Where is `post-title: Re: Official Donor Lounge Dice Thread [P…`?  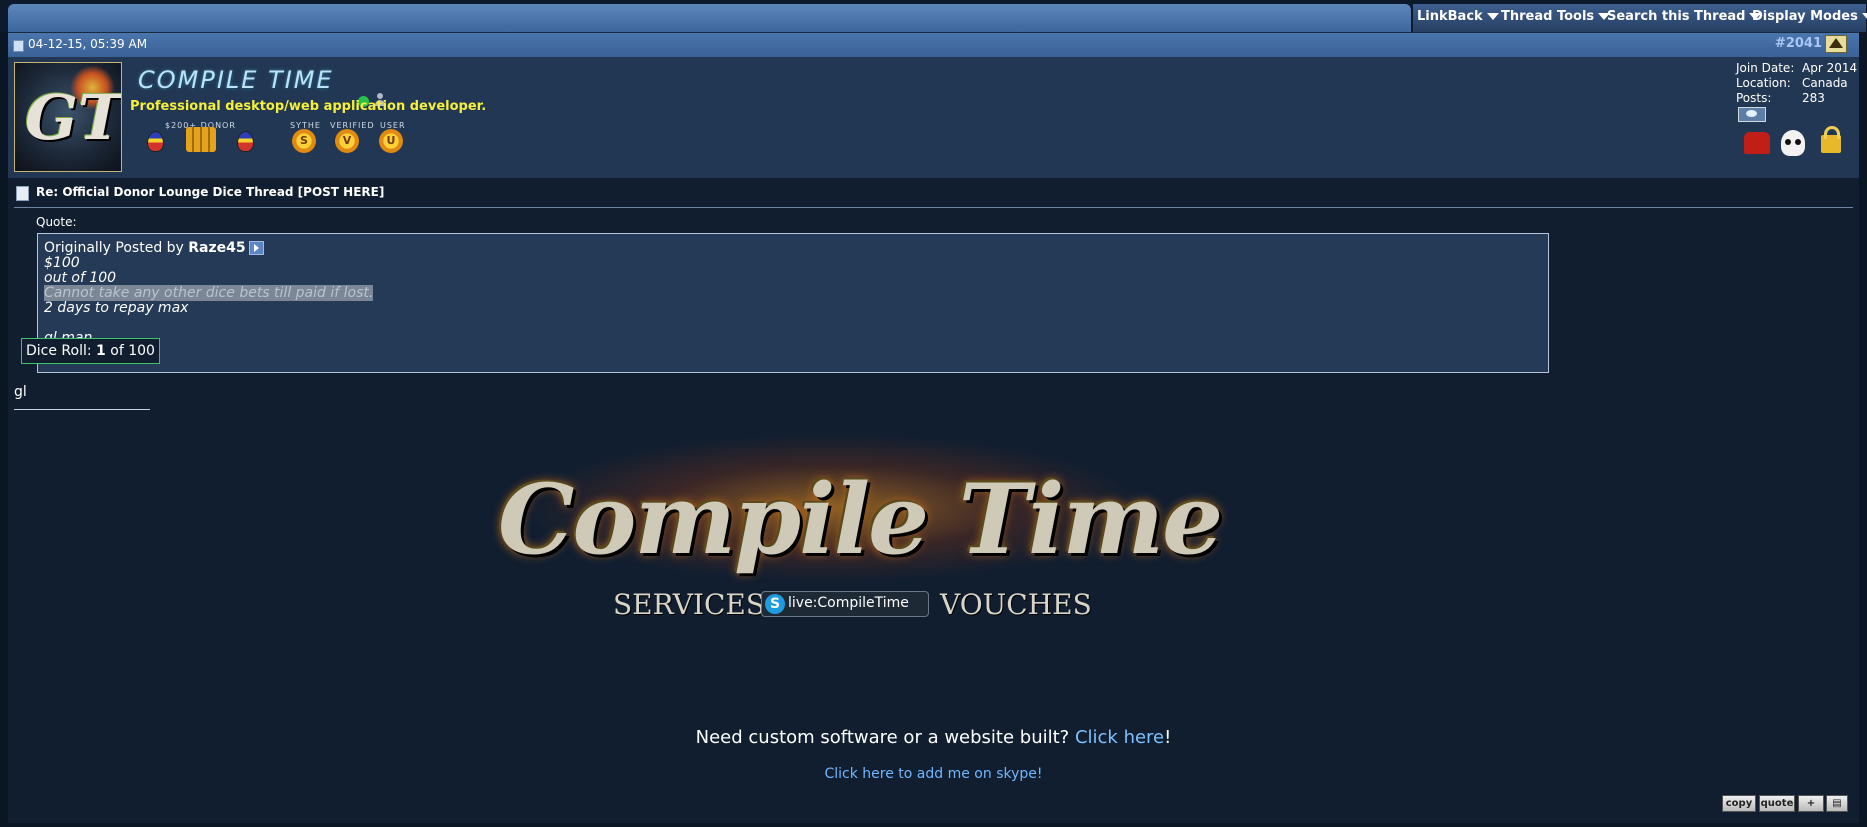 post-title: Re: Official Donor Lounge Dice Thread [P… is located at coordinates (210, 192).